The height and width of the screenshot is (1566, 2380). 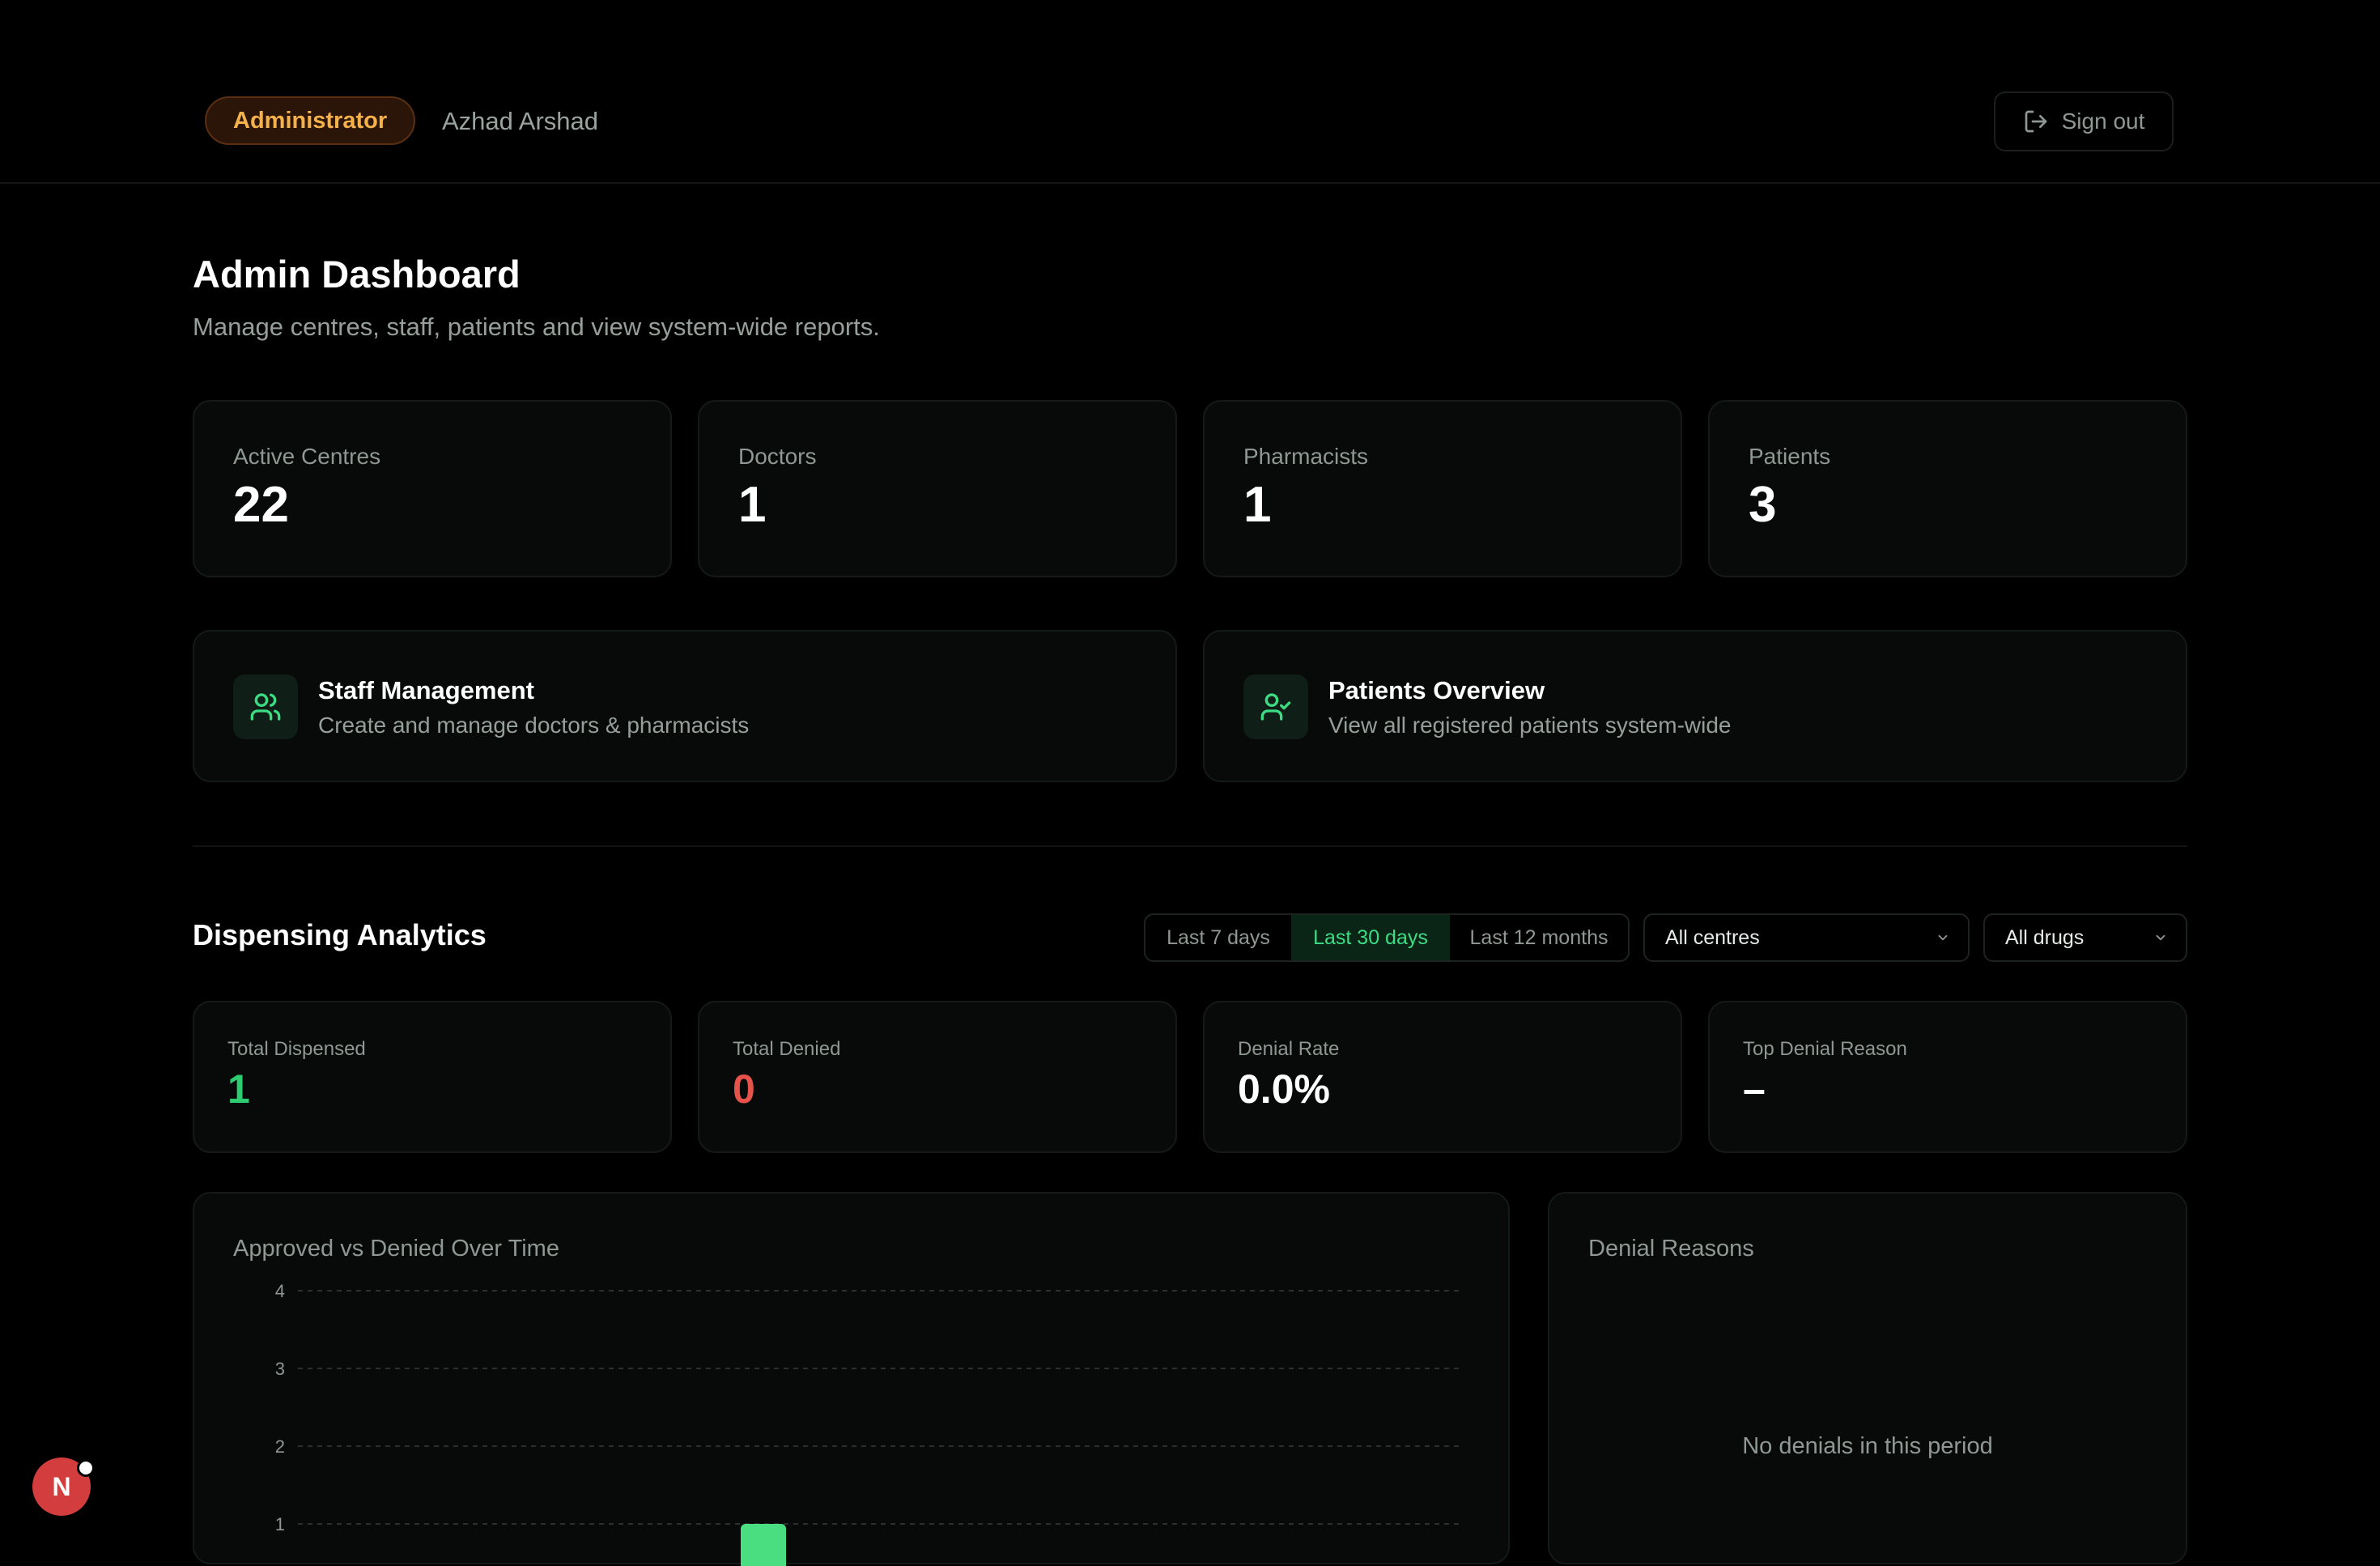 I want to click on users-icon, so click(x=265, y=707).